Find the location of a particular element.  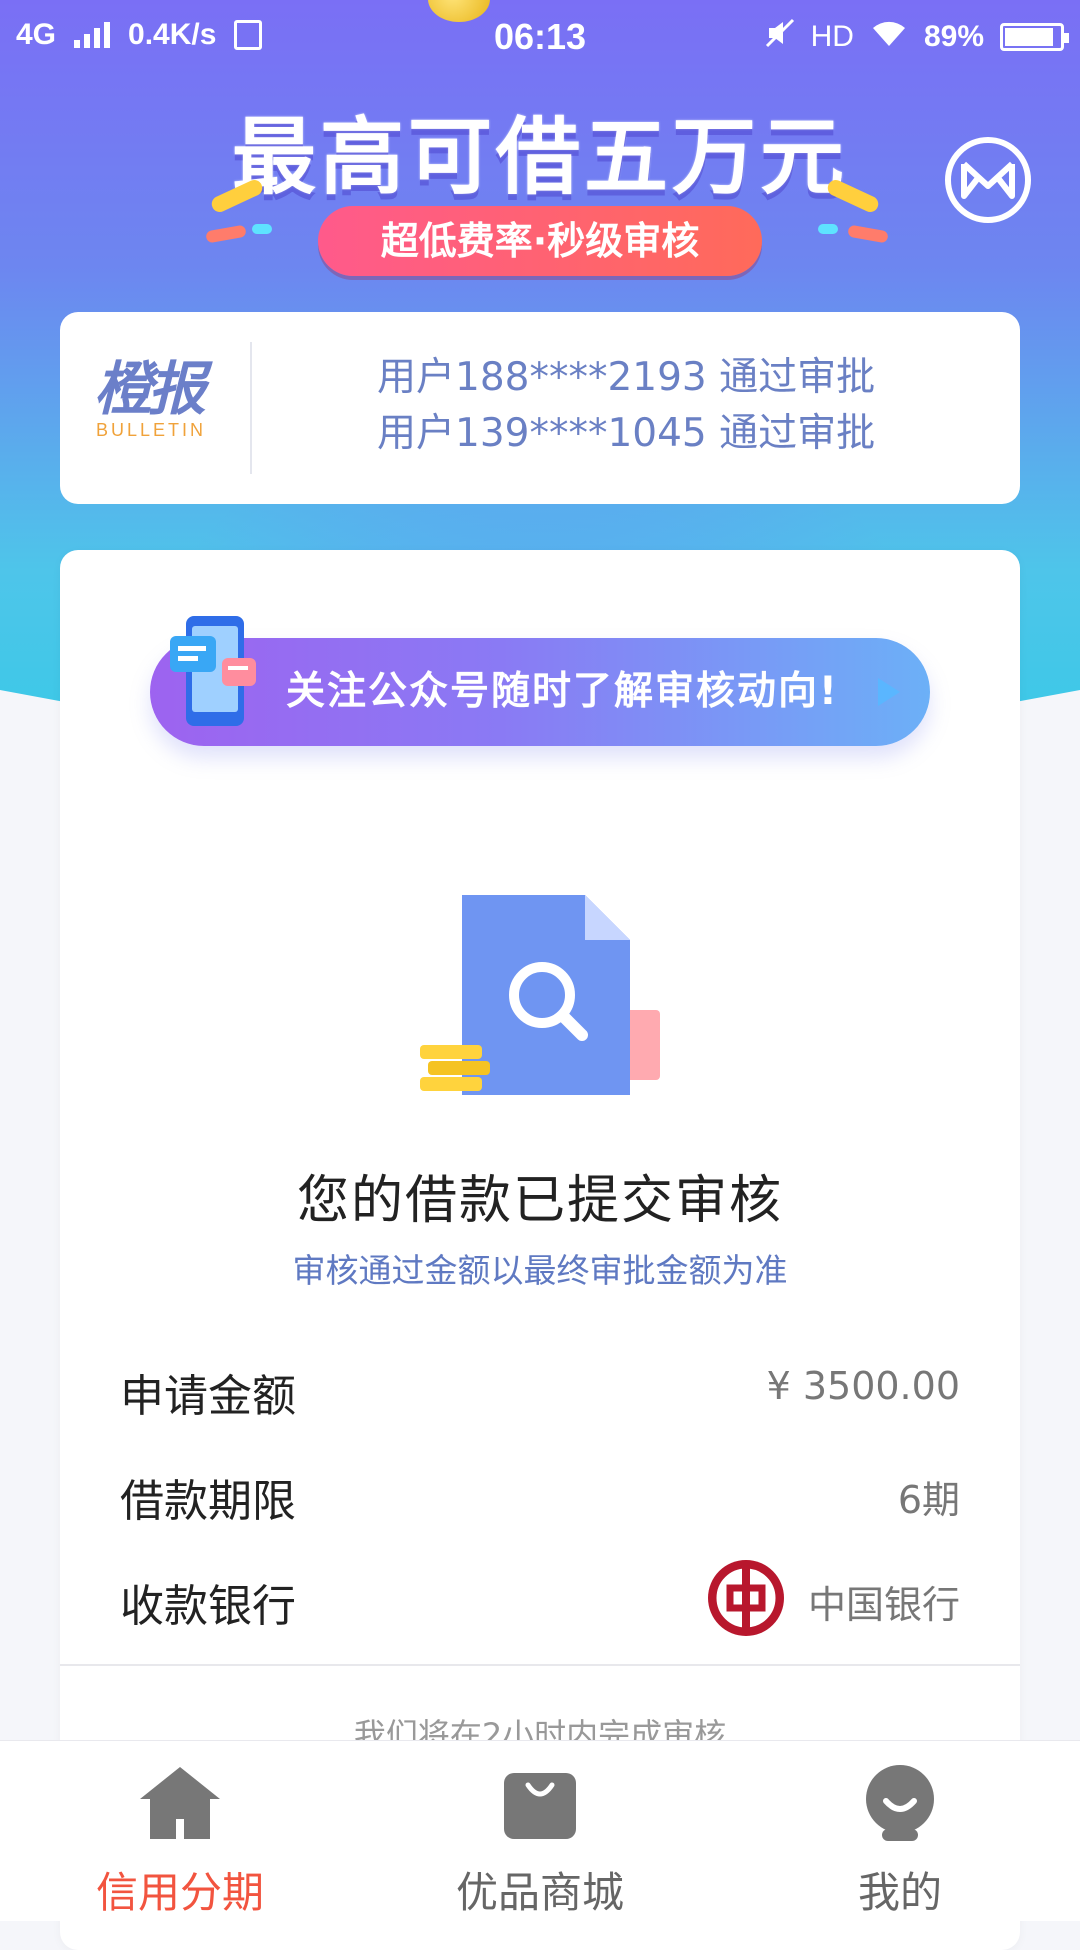

battery-percent: 89% is located at coordinates (953, 36).